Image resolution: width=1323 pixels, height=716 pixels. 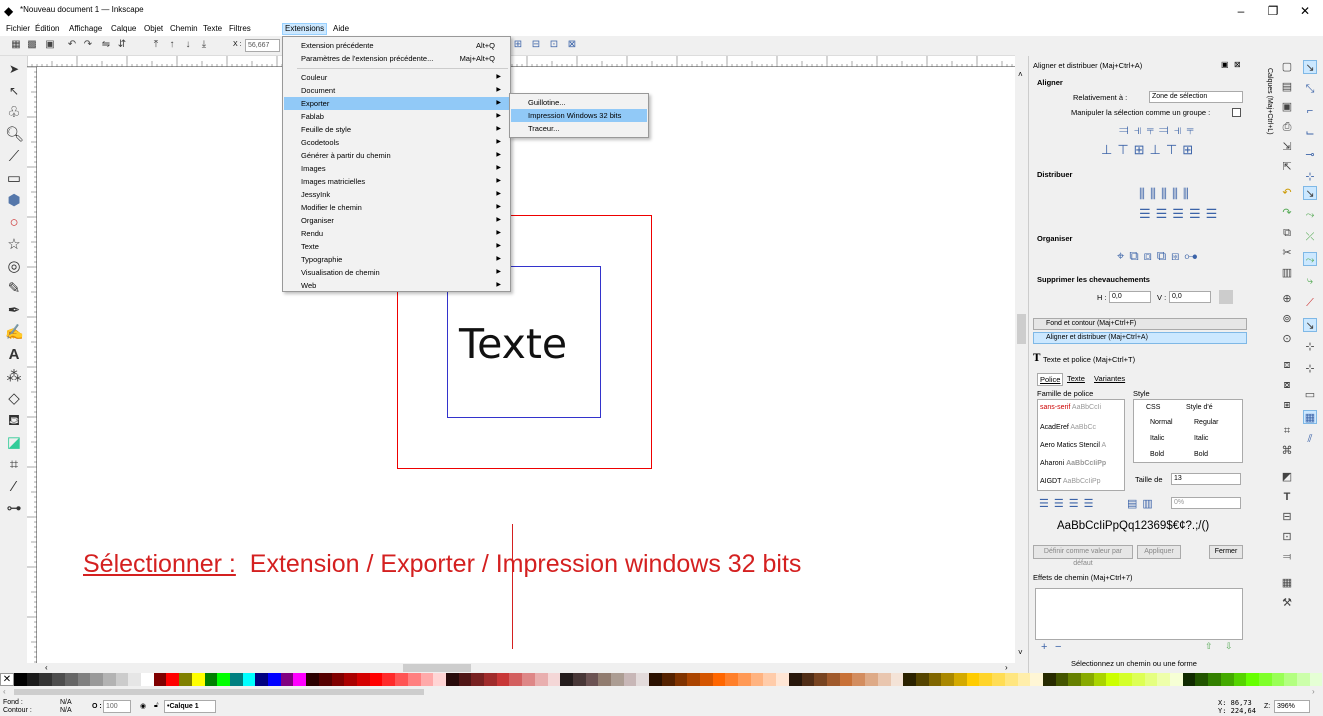 I want to click on snap-nodes-icon: ⊡, so click(x=554, y=45).